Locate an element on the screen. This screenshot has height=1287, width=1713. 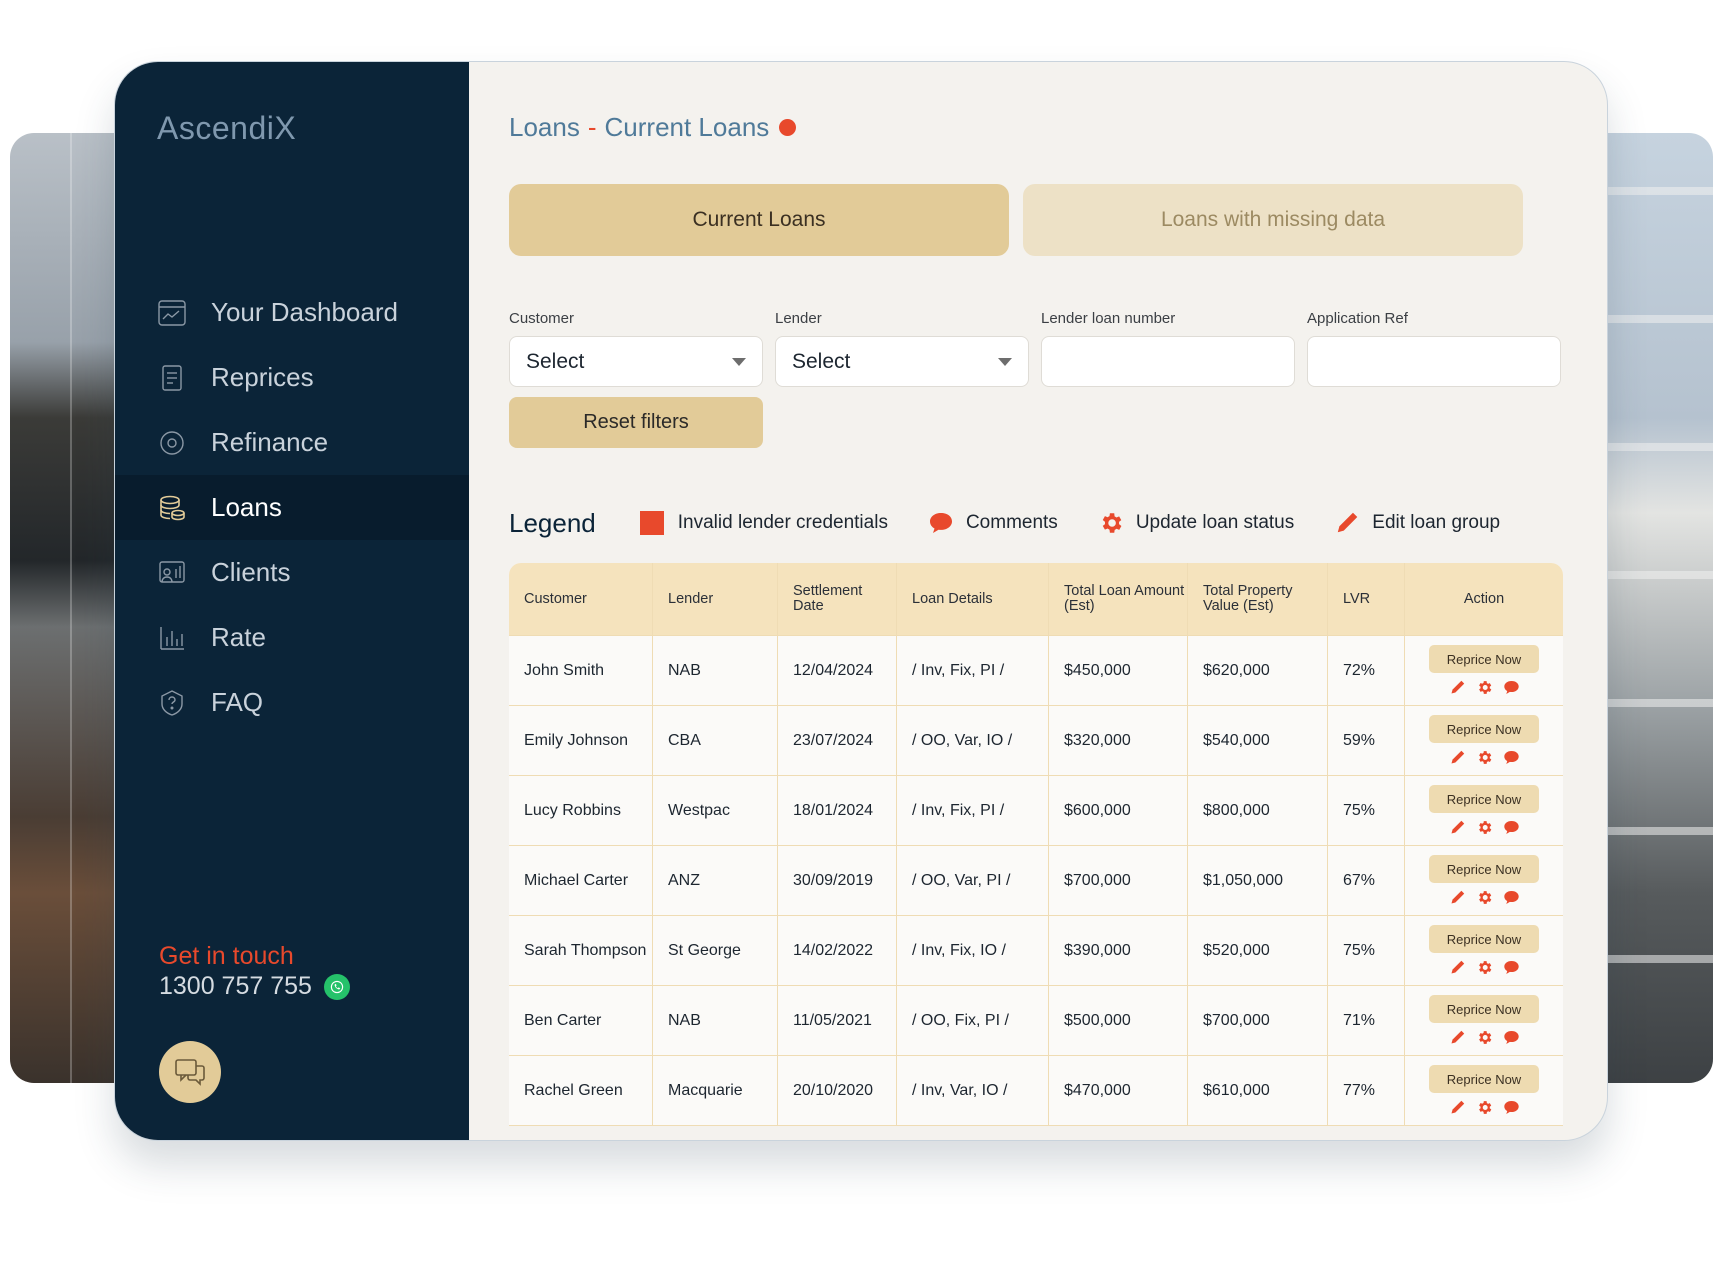
table-cell: 18/01/2024 is located at coordinates (837, 810).